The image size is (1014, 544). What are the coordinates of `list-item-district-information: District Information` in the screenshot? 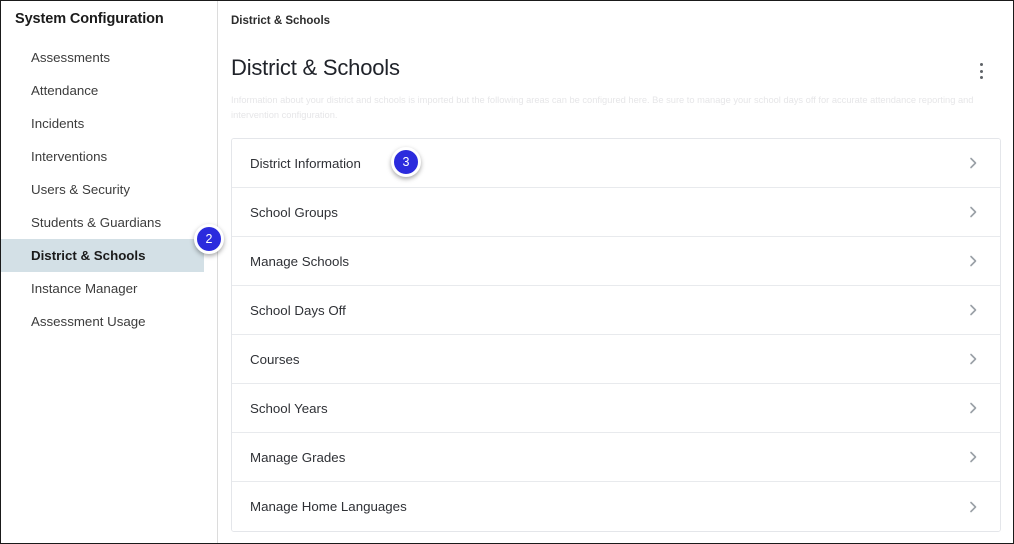 It's located at (616, 163).